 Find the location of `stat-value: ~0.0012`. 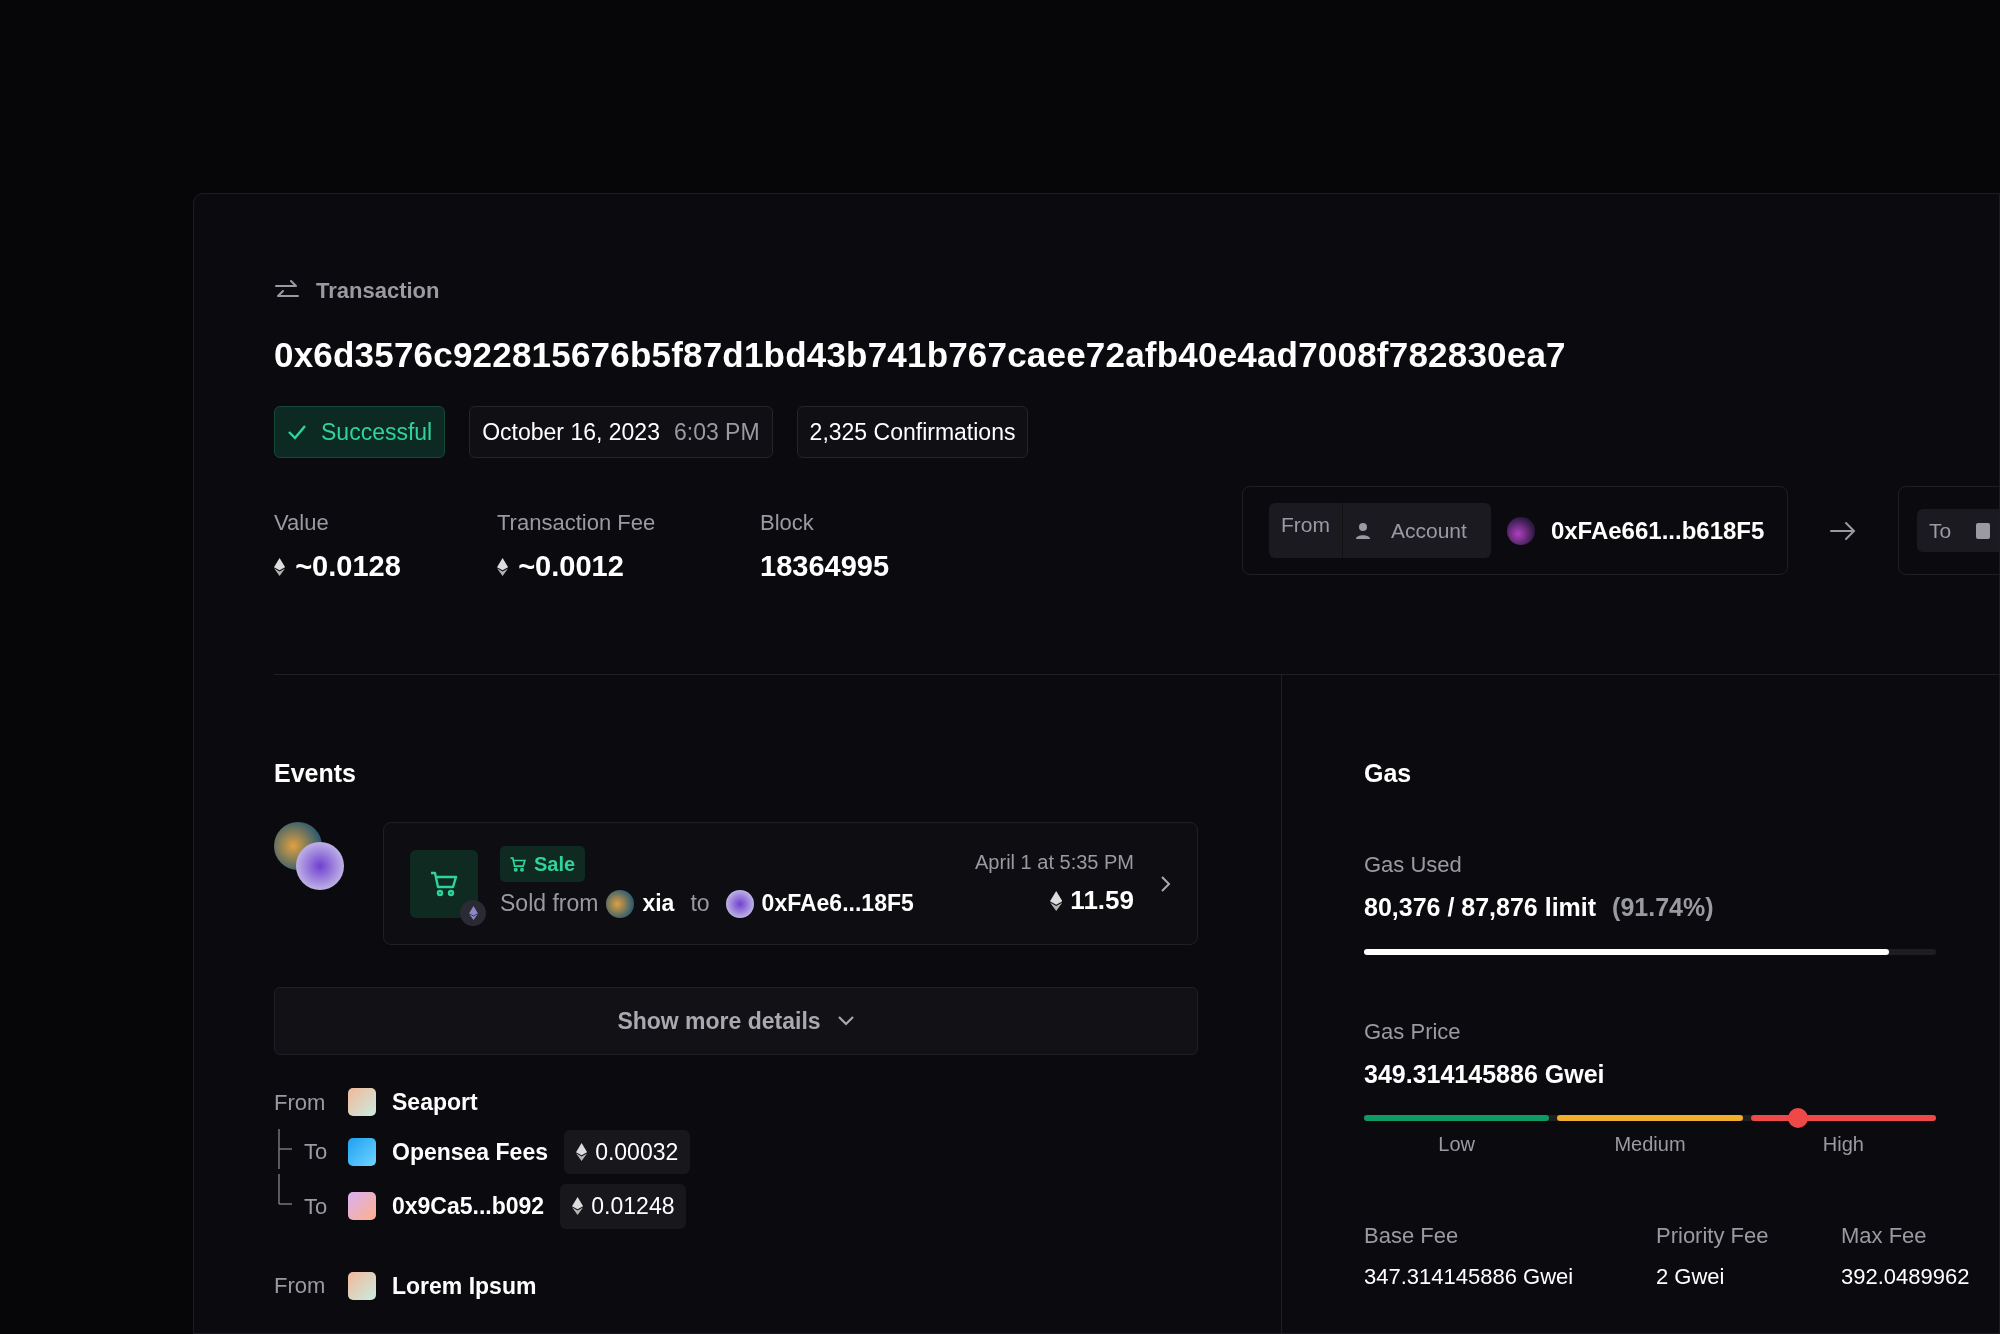

stat-value: ~0.0012 is located at coordinates (571, 566).